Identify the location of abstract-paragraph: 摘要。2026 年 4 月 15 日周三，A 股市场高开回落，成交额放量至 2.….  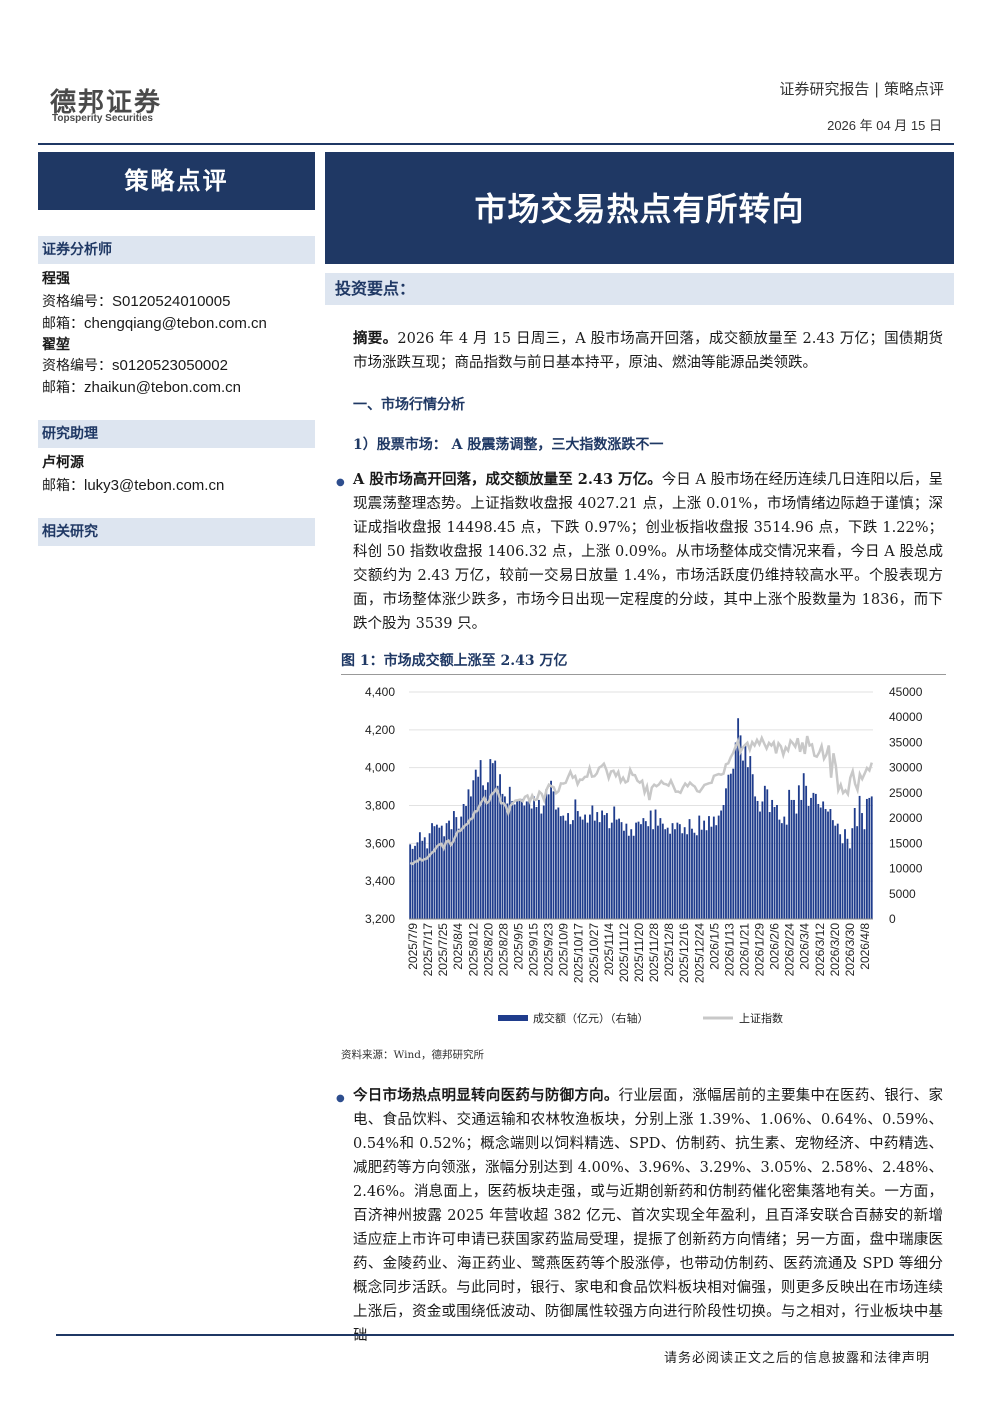
(648, 350).